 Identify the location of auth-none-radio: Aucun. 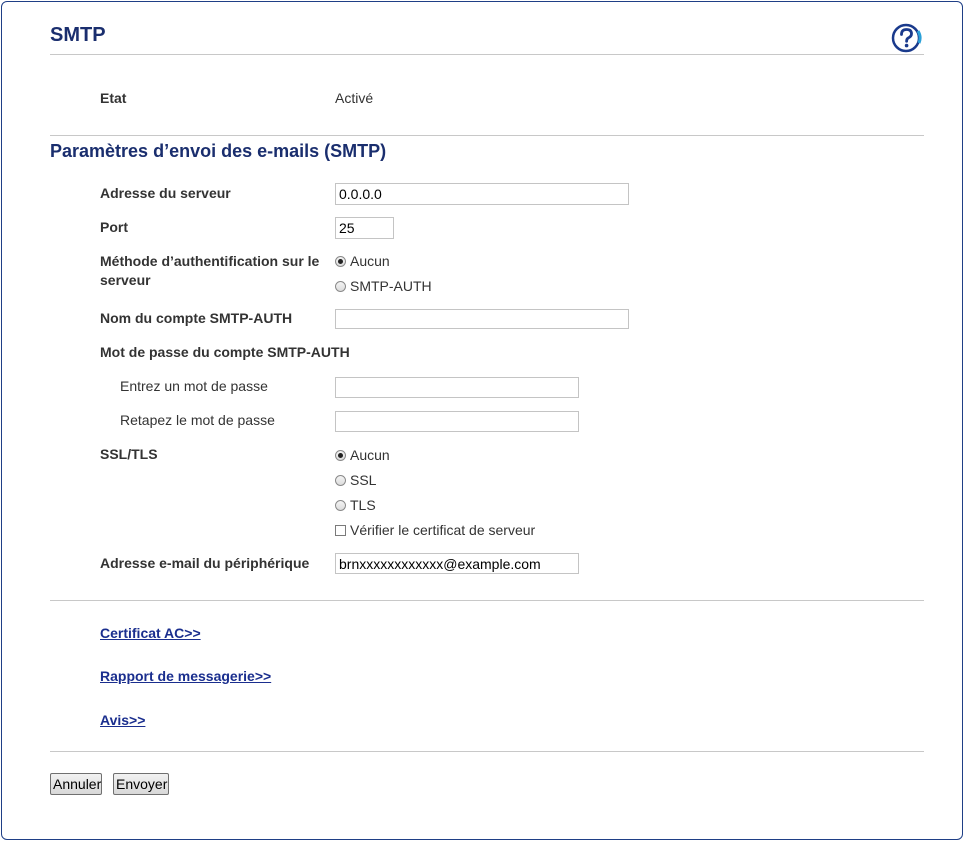
(362, 261).